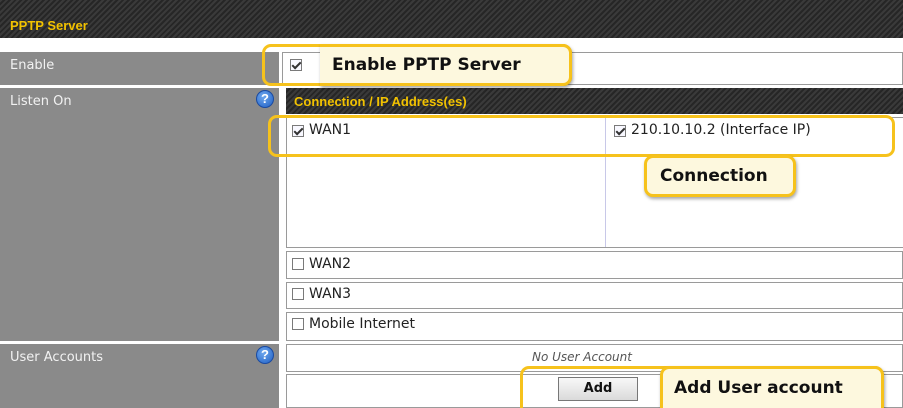 This screenshot has height=408, width=903. I want to click on label-listen-on-text: Listen On, so click(41, 101).